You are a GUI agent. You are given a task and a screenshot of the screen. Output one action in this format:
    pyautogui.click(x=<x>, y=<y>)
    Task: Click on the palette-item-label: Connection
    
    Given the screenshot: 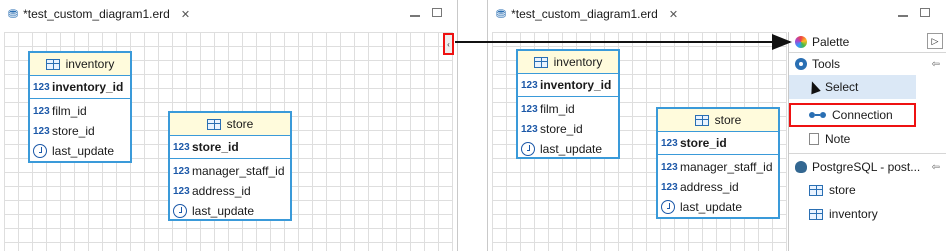 What is the action you would take?
    pyautogui.click(x=862, y=115)
    